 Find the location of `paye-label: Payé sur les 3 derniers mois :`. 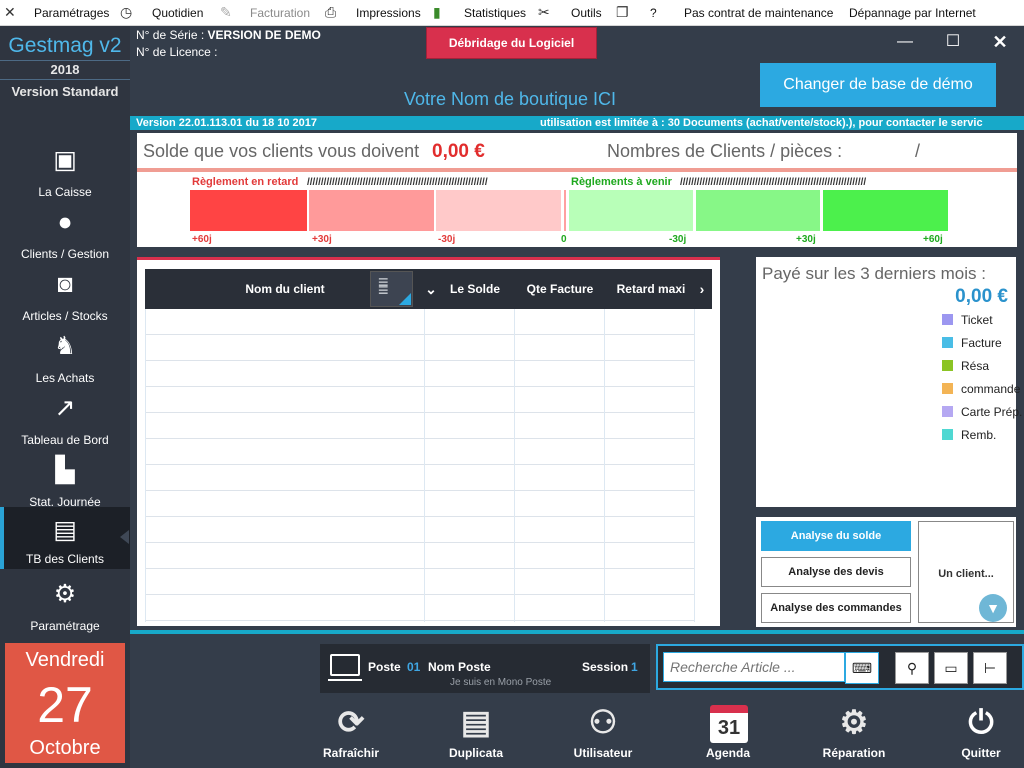

paye-label: Payé sur les 3 derniers mois : is located at coordinates (874, 273).